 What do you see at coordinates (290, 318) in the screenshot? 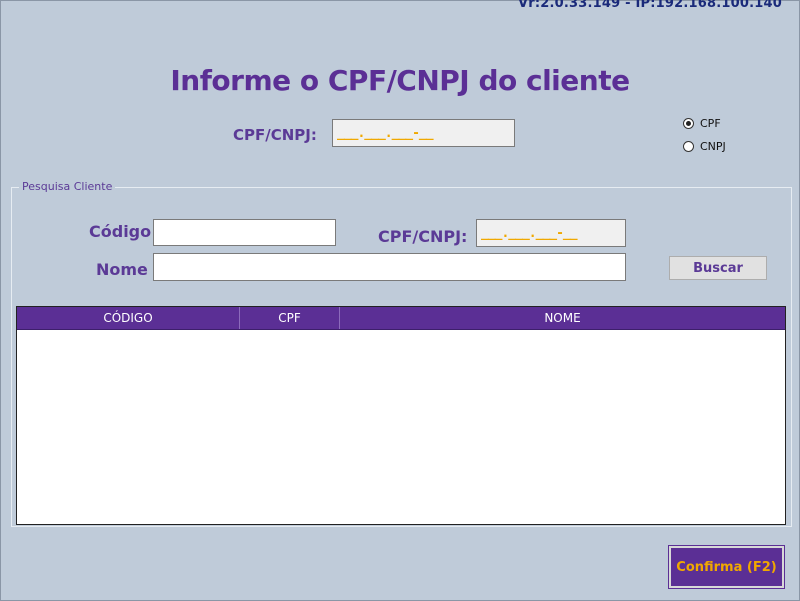
I see `column-header-cpf: CPF` at bounding box center [290, 318].